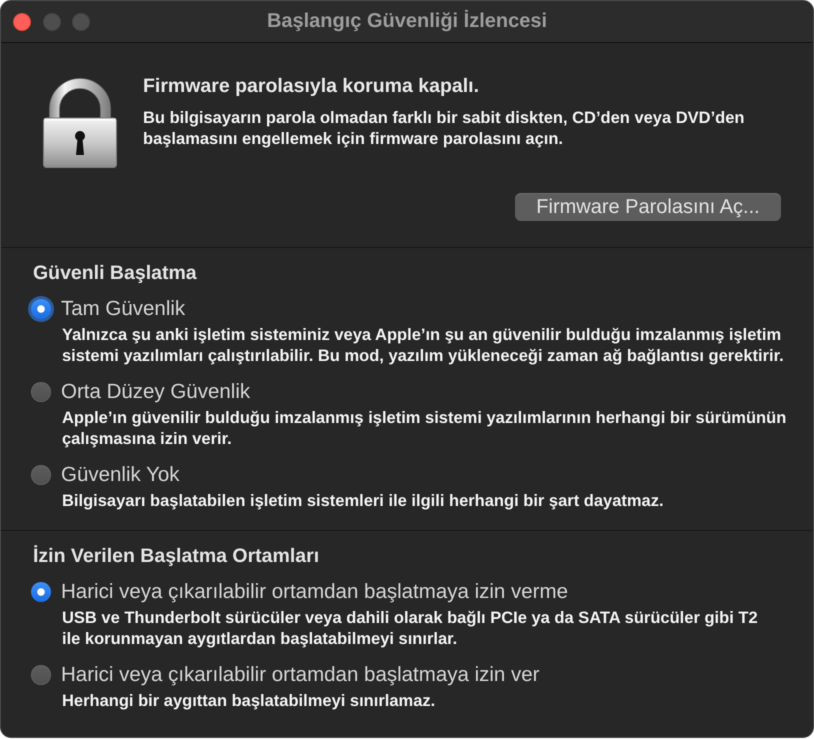 The width and height of the screenshot is (814, 739). Describe the element at coordinates (22, 21) in the screenshot. I see `close-button` at that location.